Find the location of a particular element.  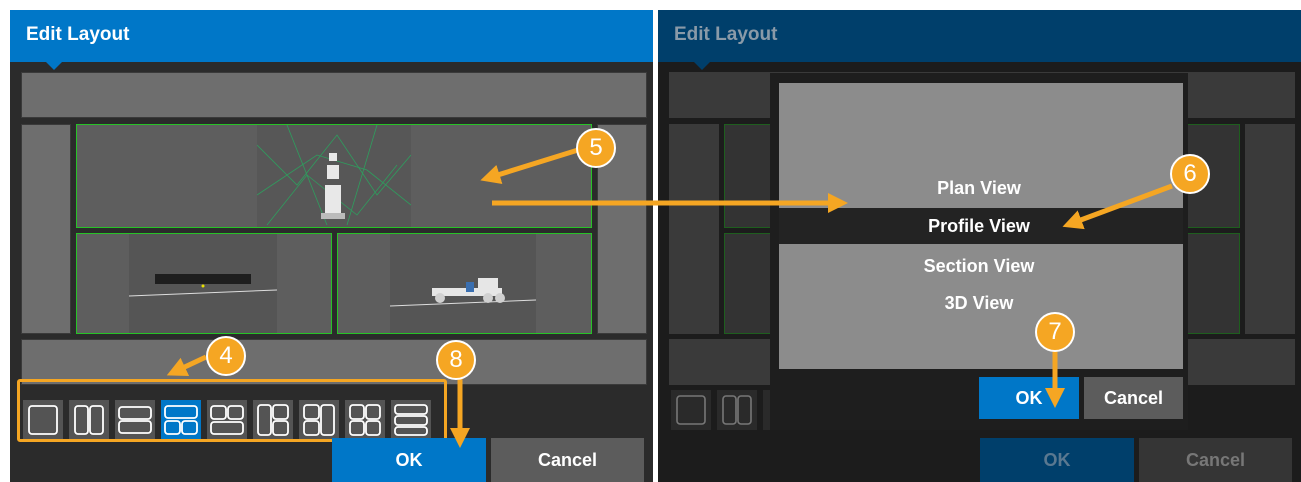

callout-badge-4: 4 is located at coordinates (226, 356).